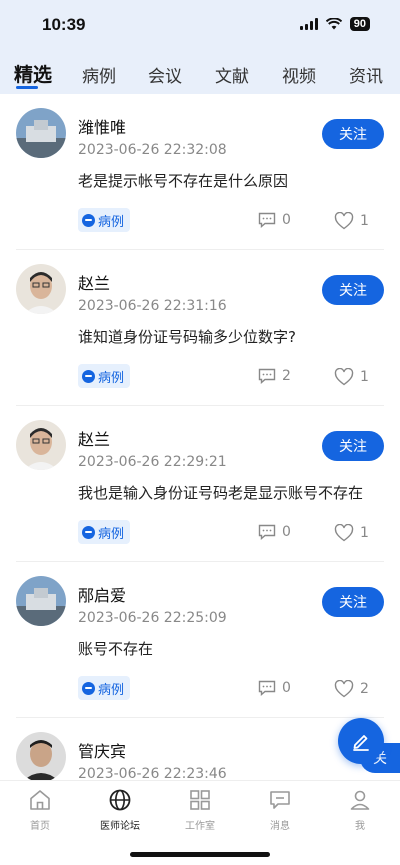 The width and height of the screenshot is (400, 865). Describe the element at coordinates (64, 24) in the screenshot. I see `status-time: 10:39` at that location.